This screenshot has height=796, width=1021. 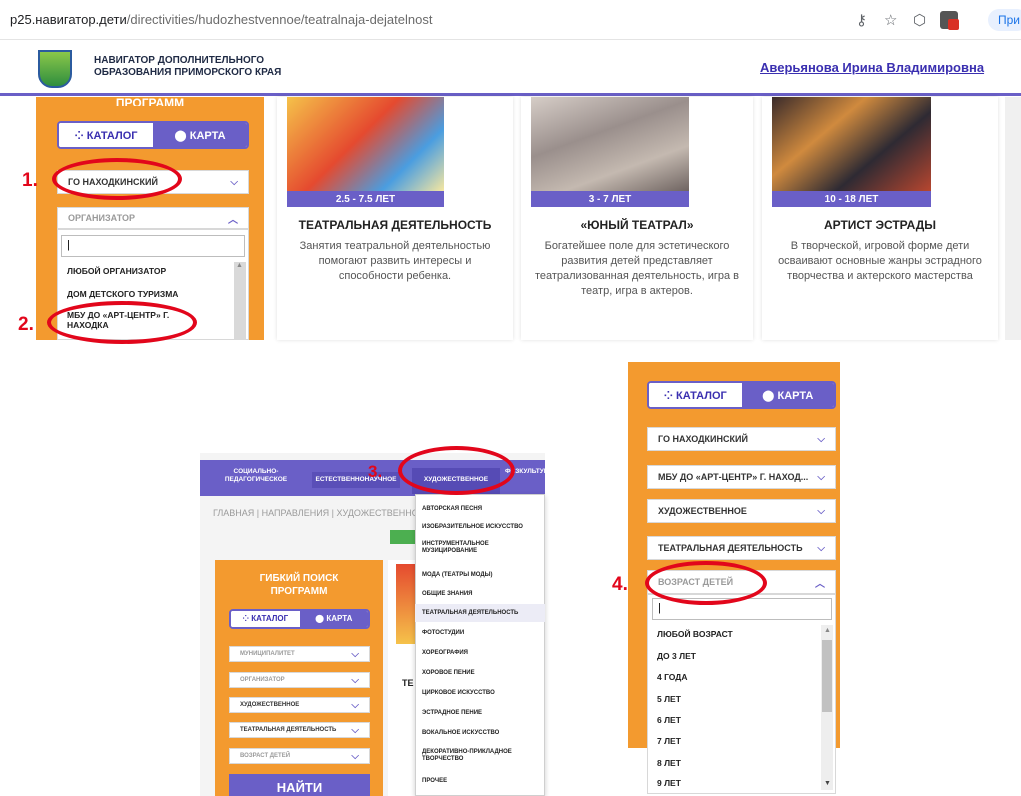 What do you see at coordinates (880, 225) in the screenshot?
I see `card-title: АРТИСТ ЭСТРАДЫ` at bounding box center [880, 225].